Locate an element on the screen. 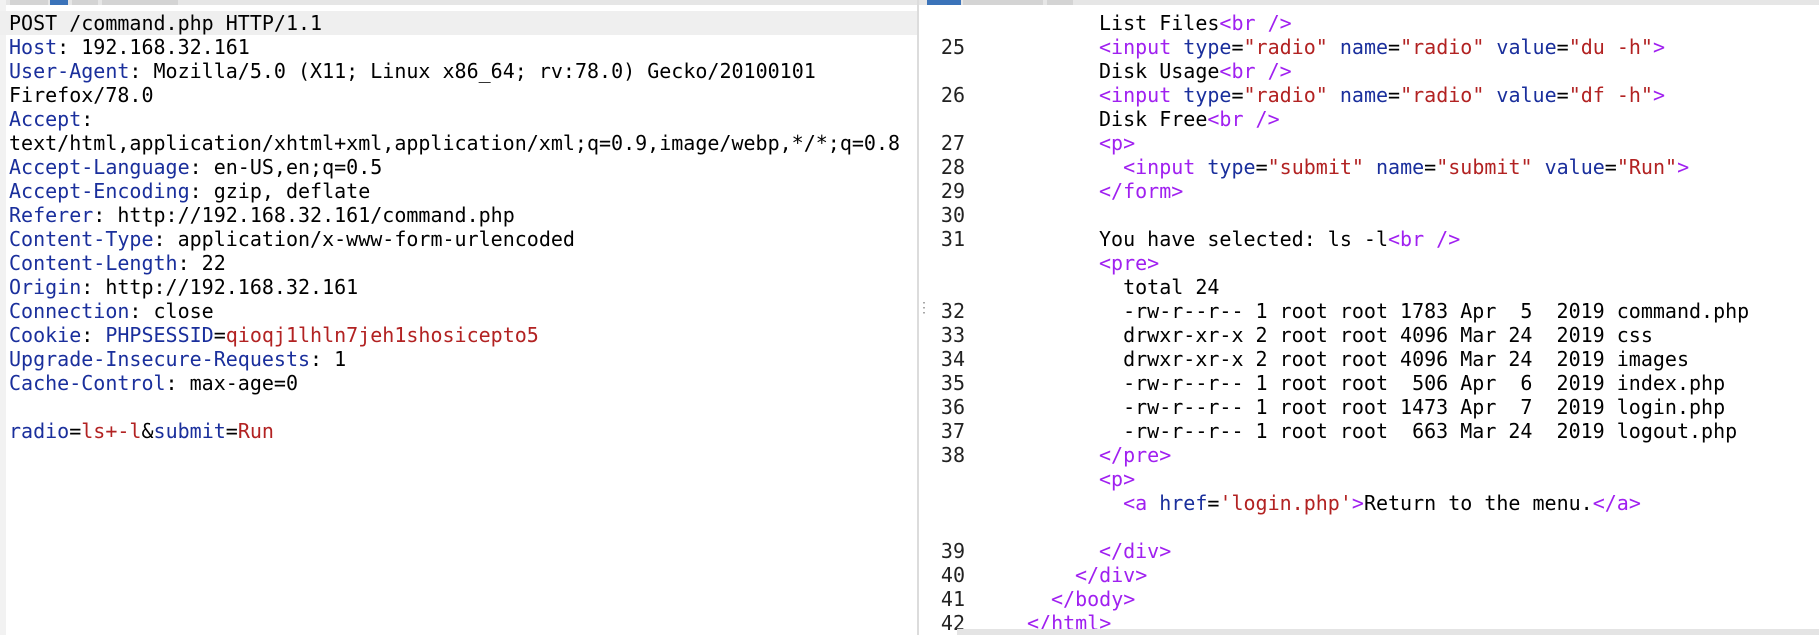 The height and width of the screenshot is (635, 1819). html-attribute: value is located at coordinates (1526, 95).